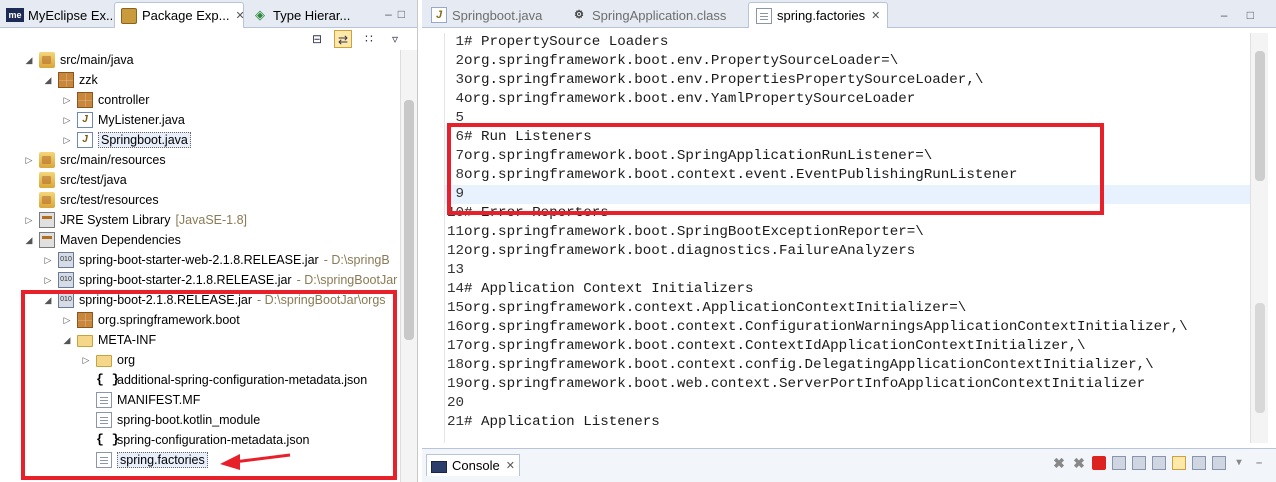 Image resolution: width=1276 pixels, height=482 pixels. What do you see at coordinates (170, 420) in the screenshot?
I see `tree-item: spring-boot.kotlin_module` at bounding box center [170, 420].